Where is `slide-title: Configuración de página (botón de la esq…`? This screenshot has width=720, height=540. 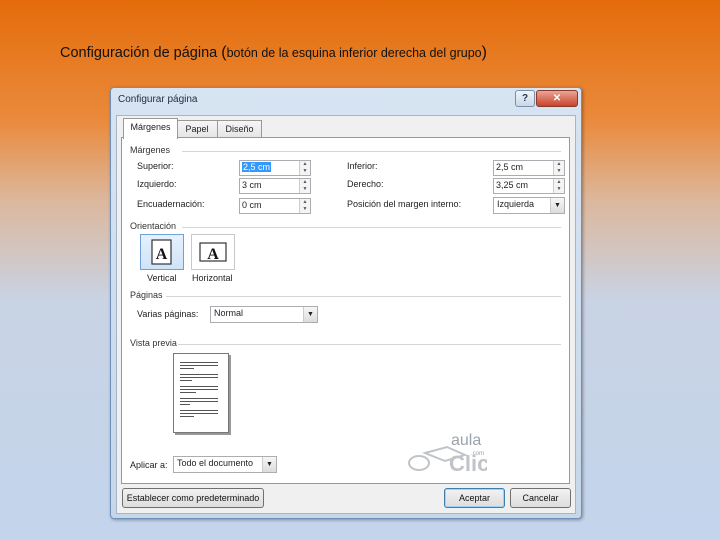 slide-title: Configuración de página (botón de la esq… is located at coordinates (273, 53).